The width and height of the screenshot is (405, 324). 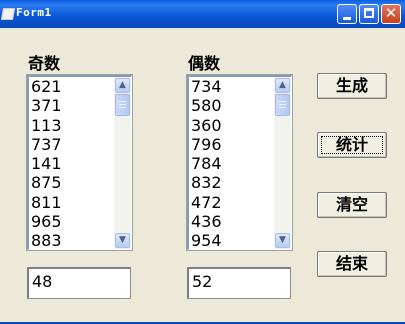 I want to click on window-title: Form1, so click(x=34, y=12).